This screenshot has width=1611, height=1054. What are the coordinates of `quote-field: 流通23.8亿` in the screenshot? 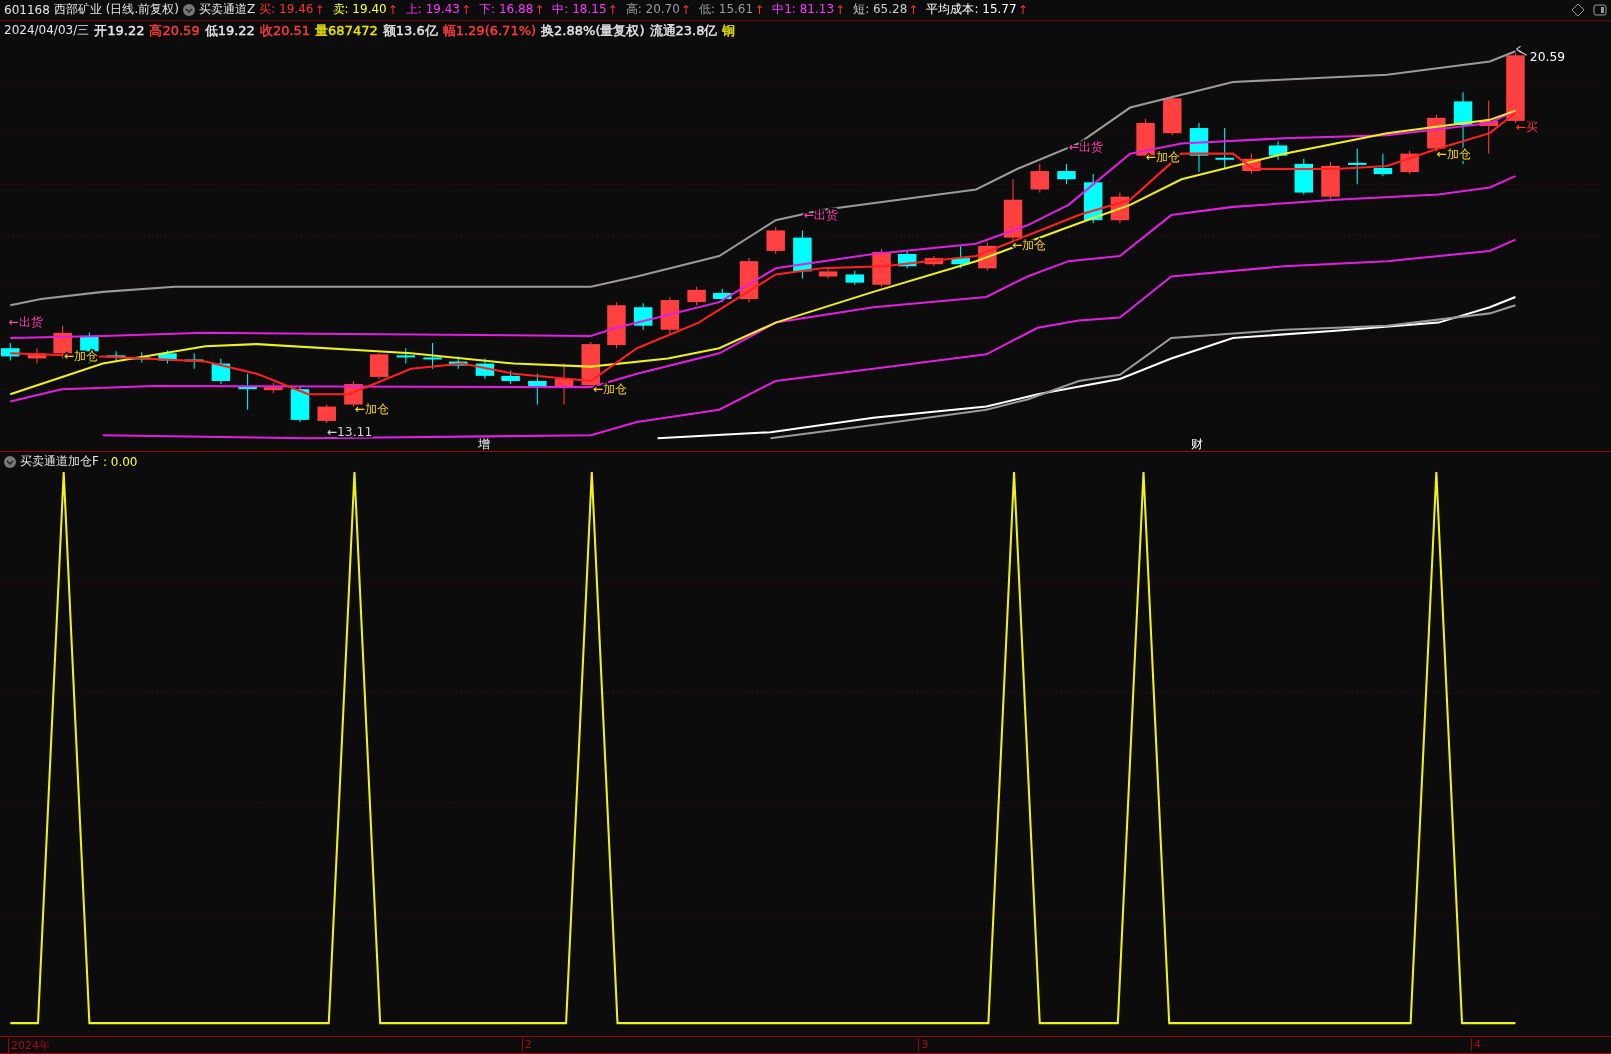 It's located at (683, 30).